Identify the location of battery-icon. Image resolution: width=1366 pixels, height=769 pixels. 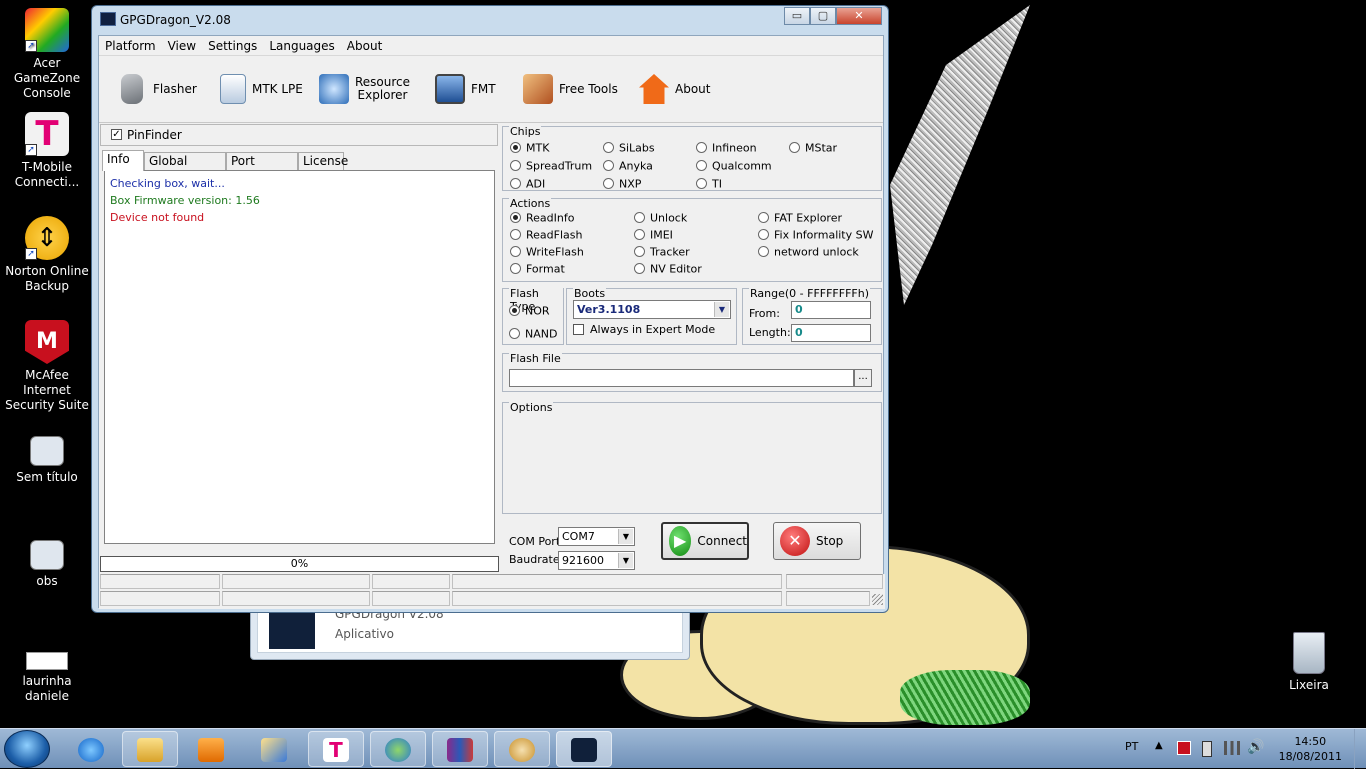
(1207, 749).